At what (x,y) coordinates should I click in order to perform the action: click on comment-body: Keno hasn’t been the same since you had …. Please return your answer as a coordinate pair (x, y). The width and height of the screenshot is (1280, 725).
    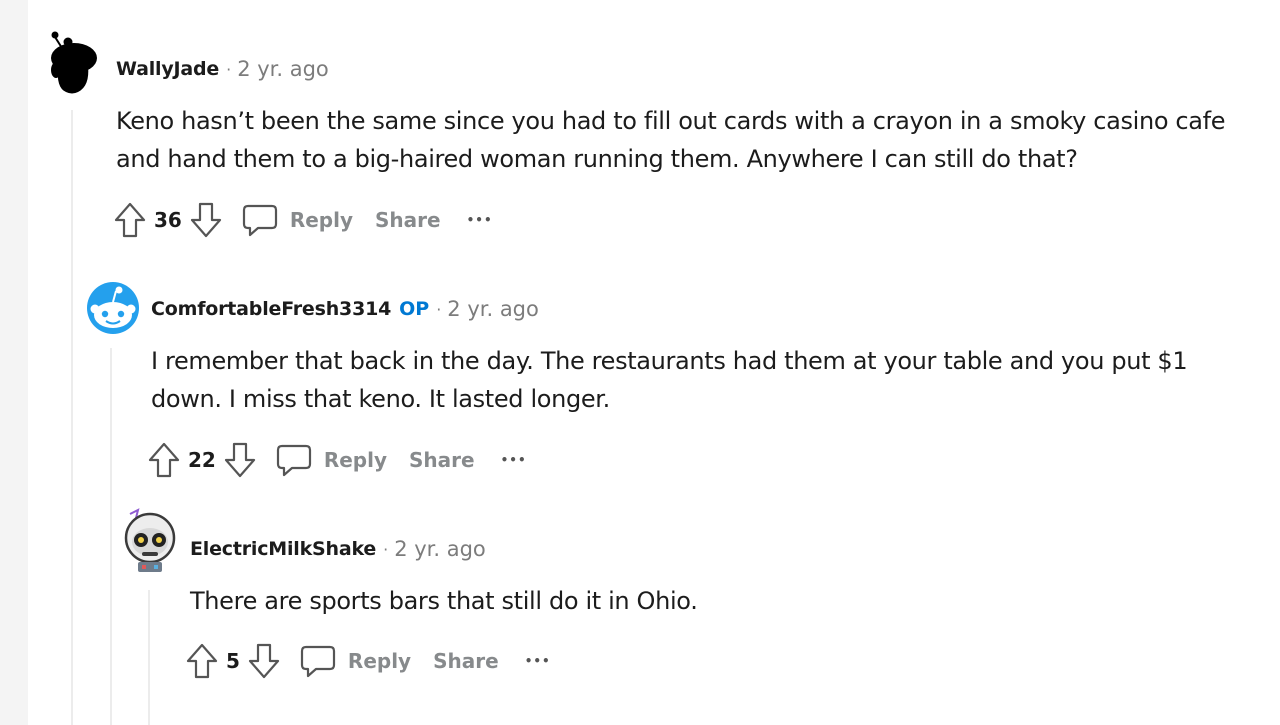
    Looking at the image, I should click on (671, 140).